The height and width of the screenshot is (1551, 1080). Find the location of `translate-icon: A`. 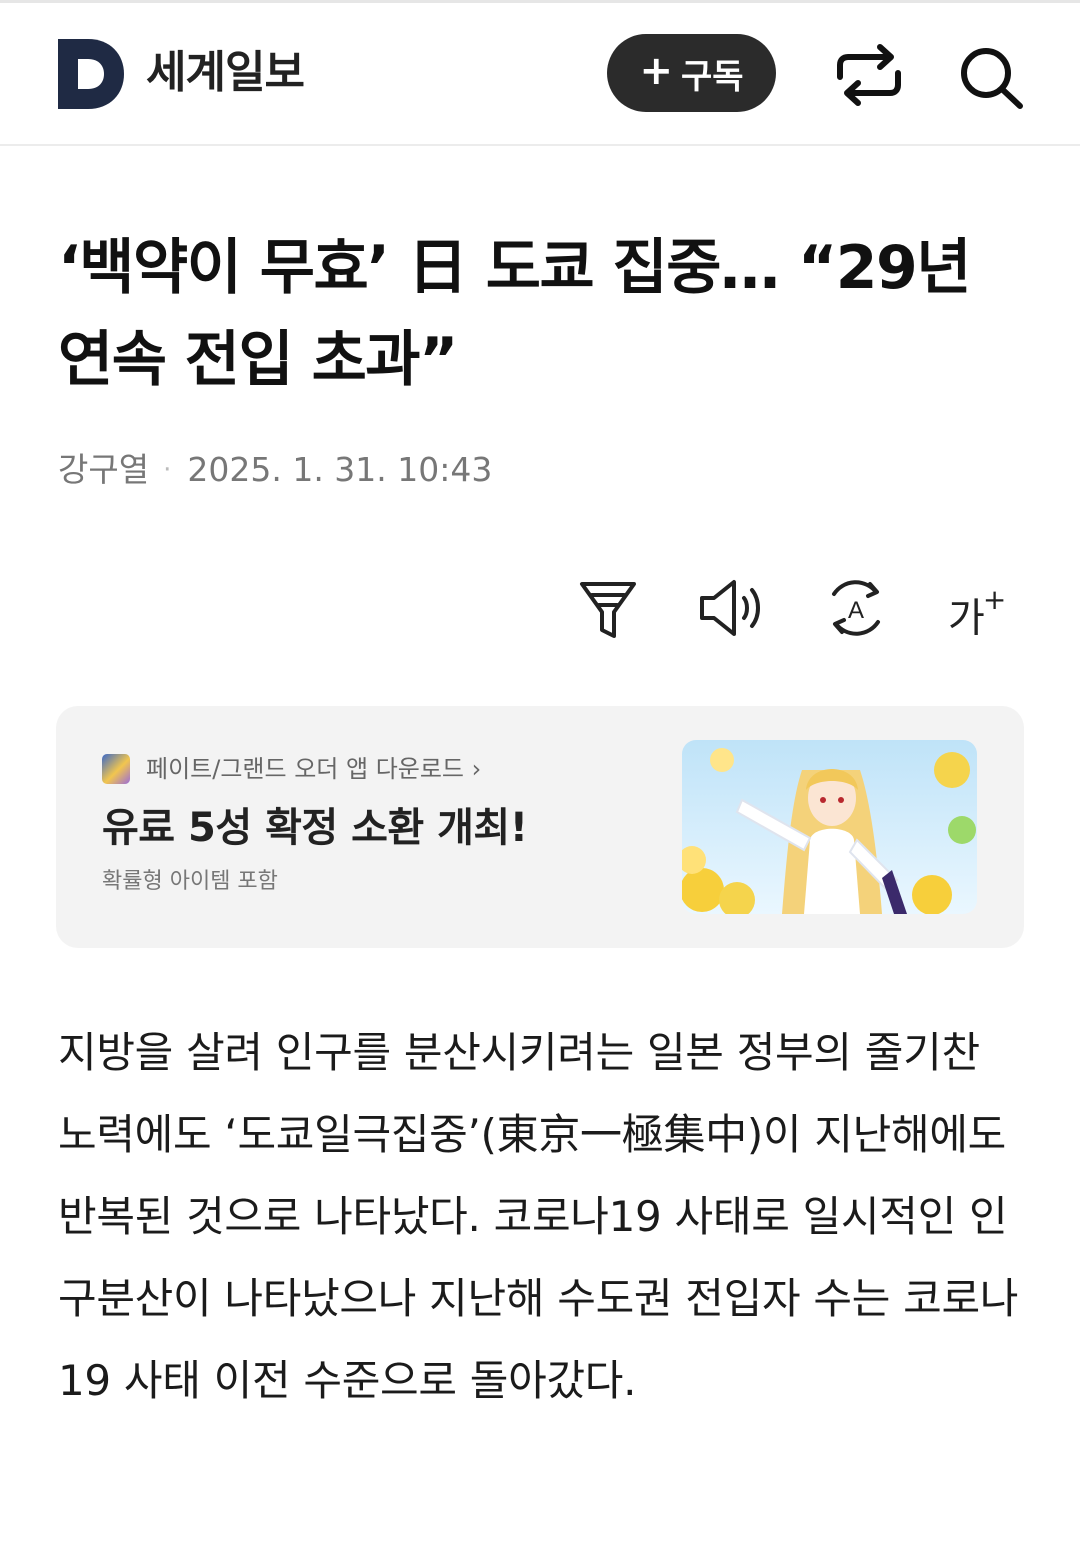

translate-icon: A is located at coordinates (856, 608).